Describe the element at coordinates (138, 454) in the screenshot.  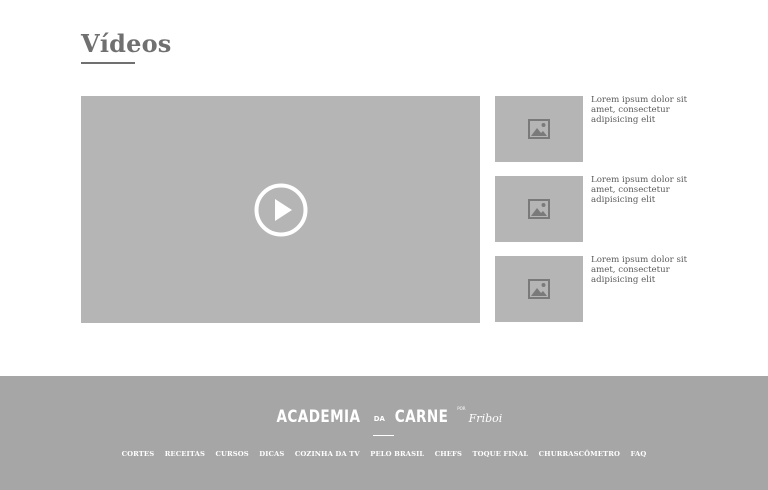
I see `footer-link-cortes: CORTES` at that location.